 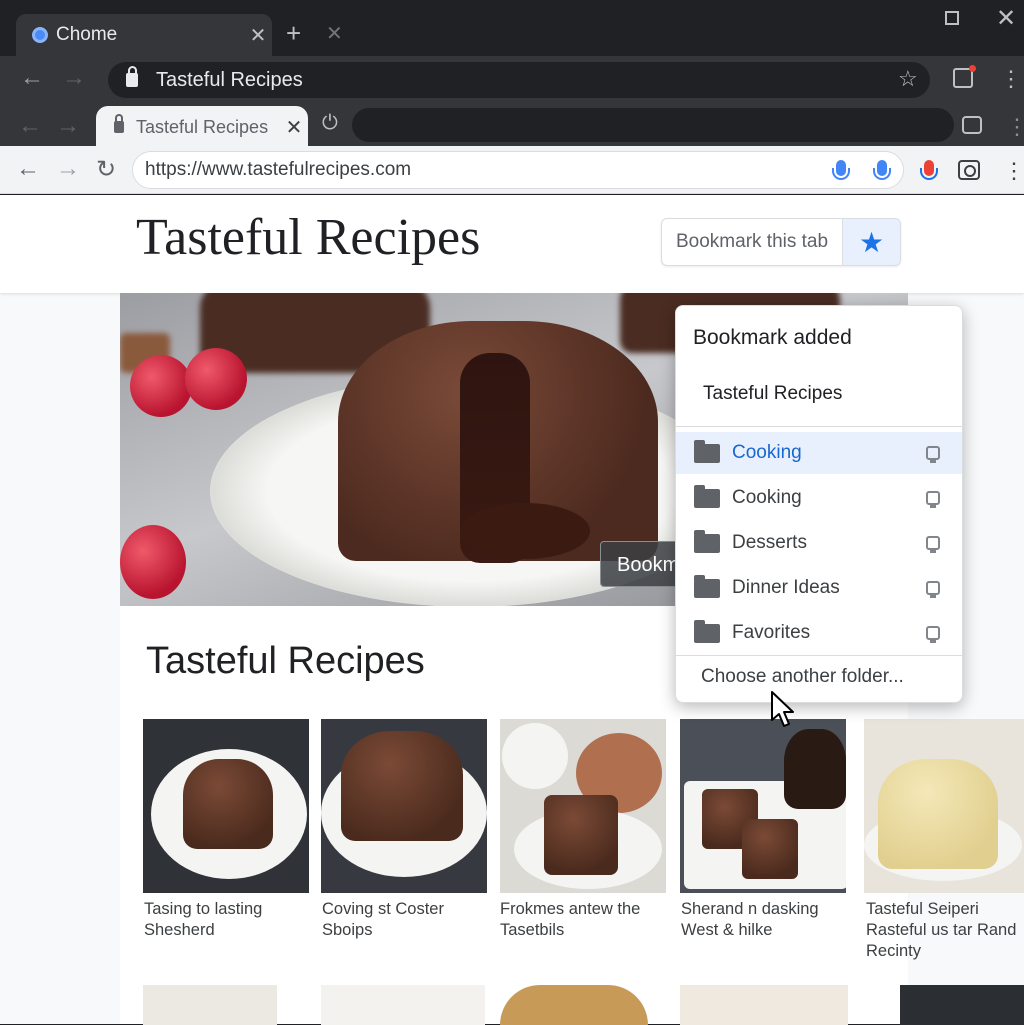 I want to click on inner-tab: Tasteful Recipes ✕, so click(x=202, y=127).